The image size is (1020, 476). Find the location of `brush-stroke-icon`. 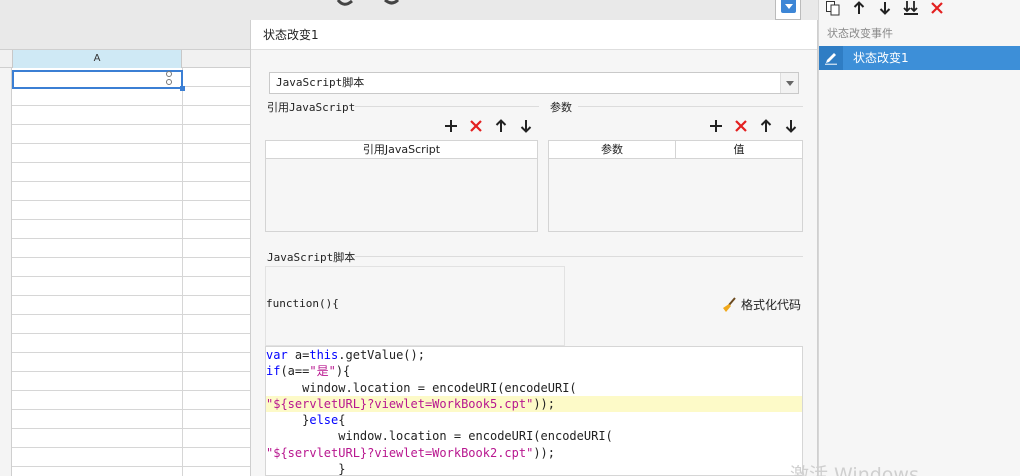

brush-stroke-icon is located at coordinates (368, 3).